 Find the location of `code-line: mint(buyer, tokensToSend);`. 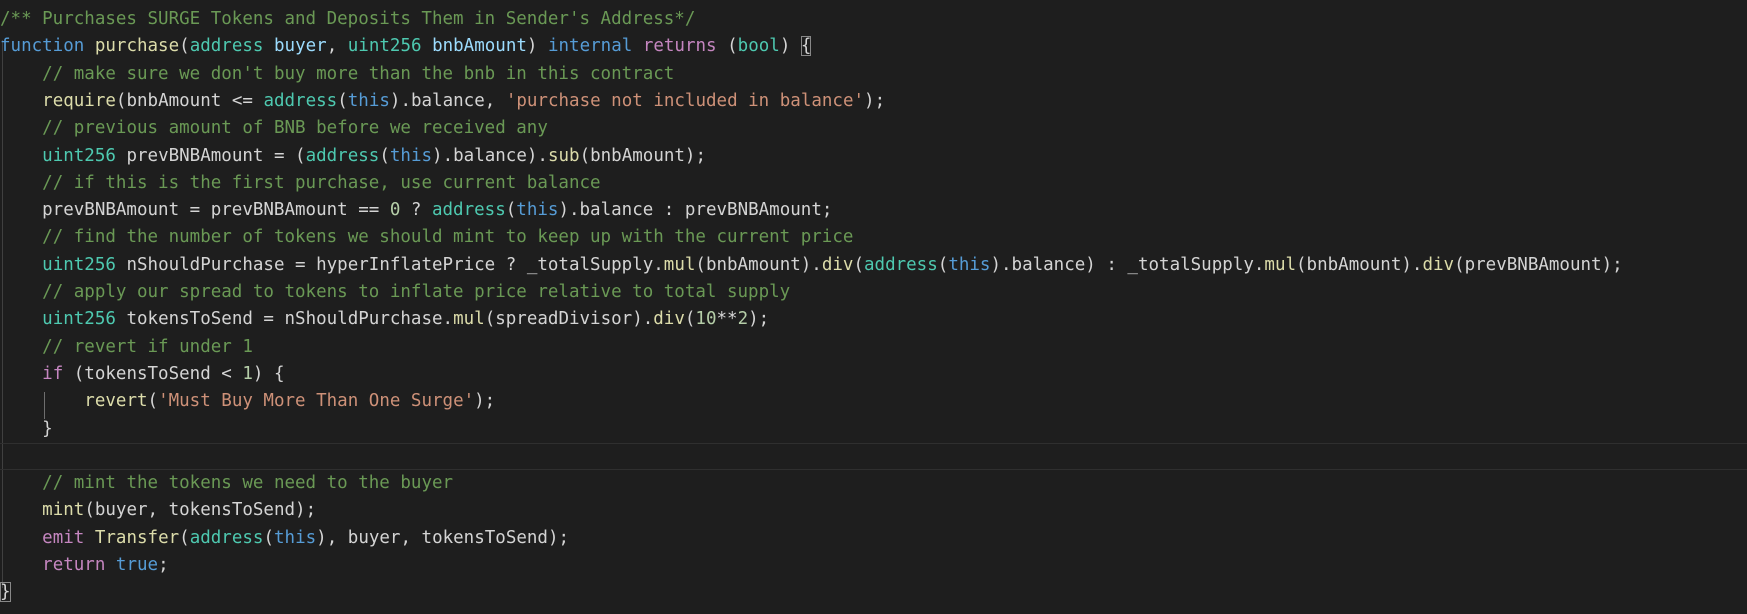

code-line: mint(buyer, tokensToSend); is located at coordinates (873, 510).